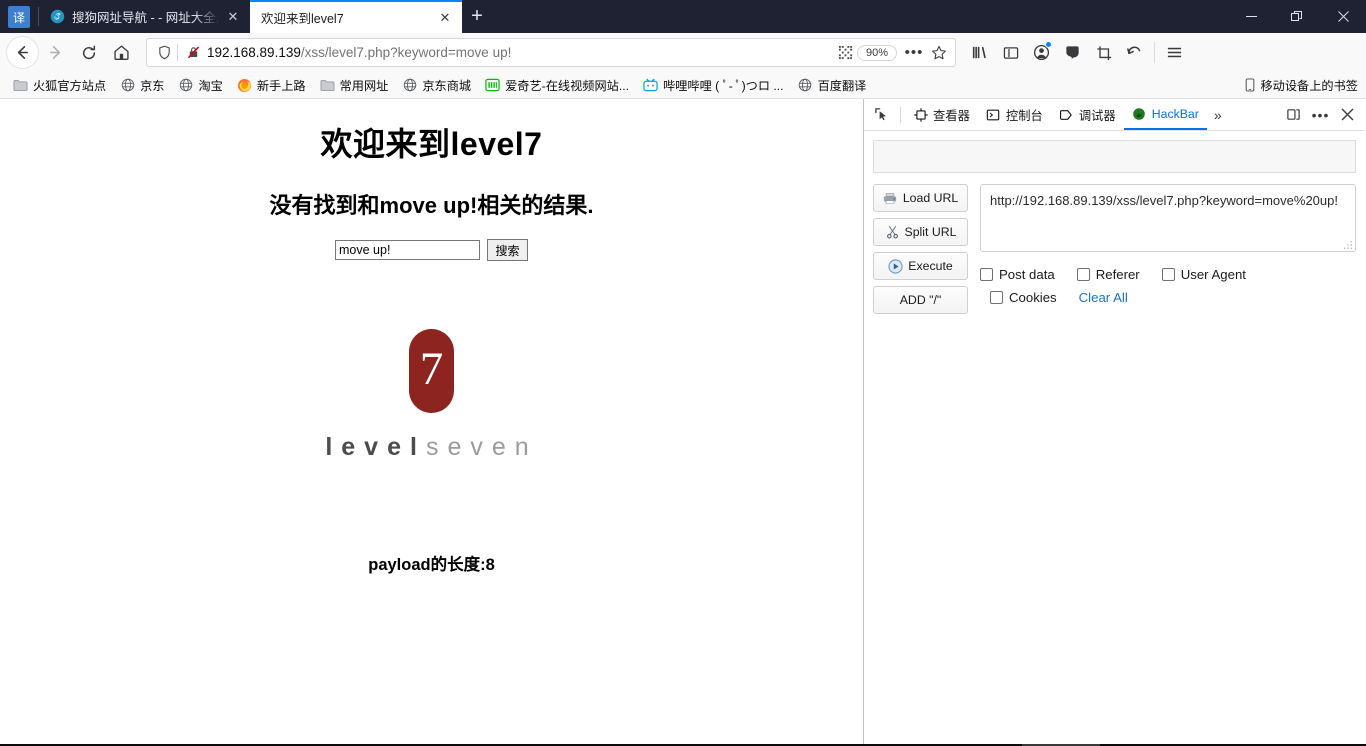  What do you see at coordinates (1213, 274) in the screenshot?
I see `checkbox-label: User Agent` at bounding box center [1213, 274].